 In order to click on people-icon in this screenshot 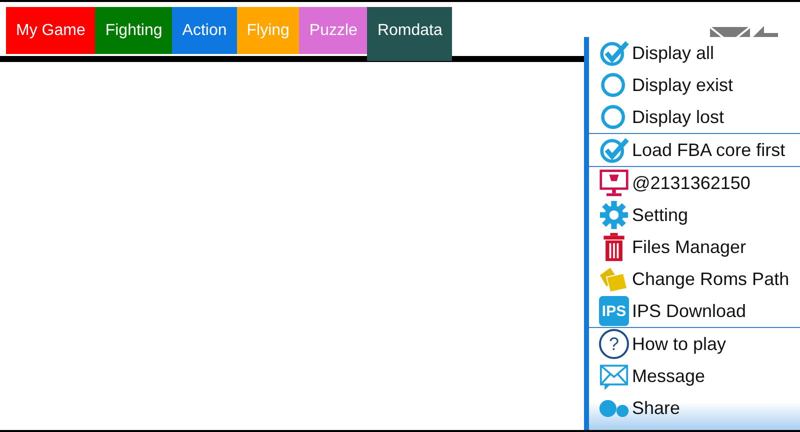, I will do `click(614, 408)`.